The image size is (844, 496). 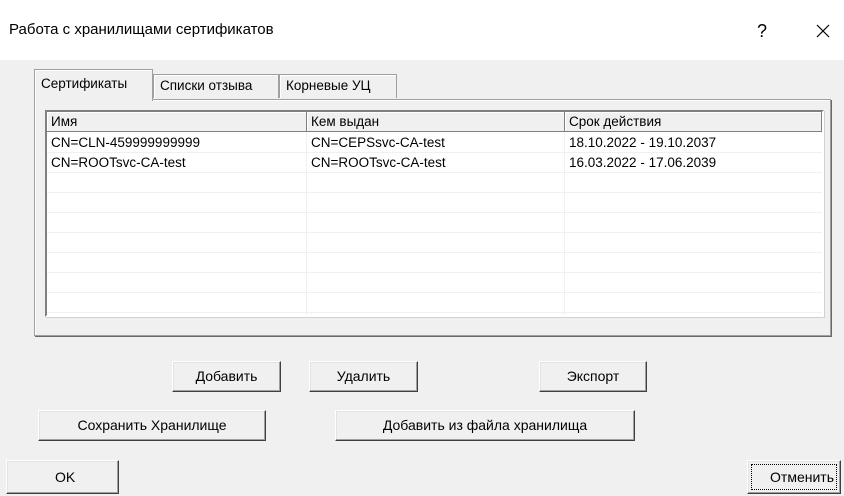 I want to click on tab-revocation-lists: Списки отзыва, so click(x=216, y=86).